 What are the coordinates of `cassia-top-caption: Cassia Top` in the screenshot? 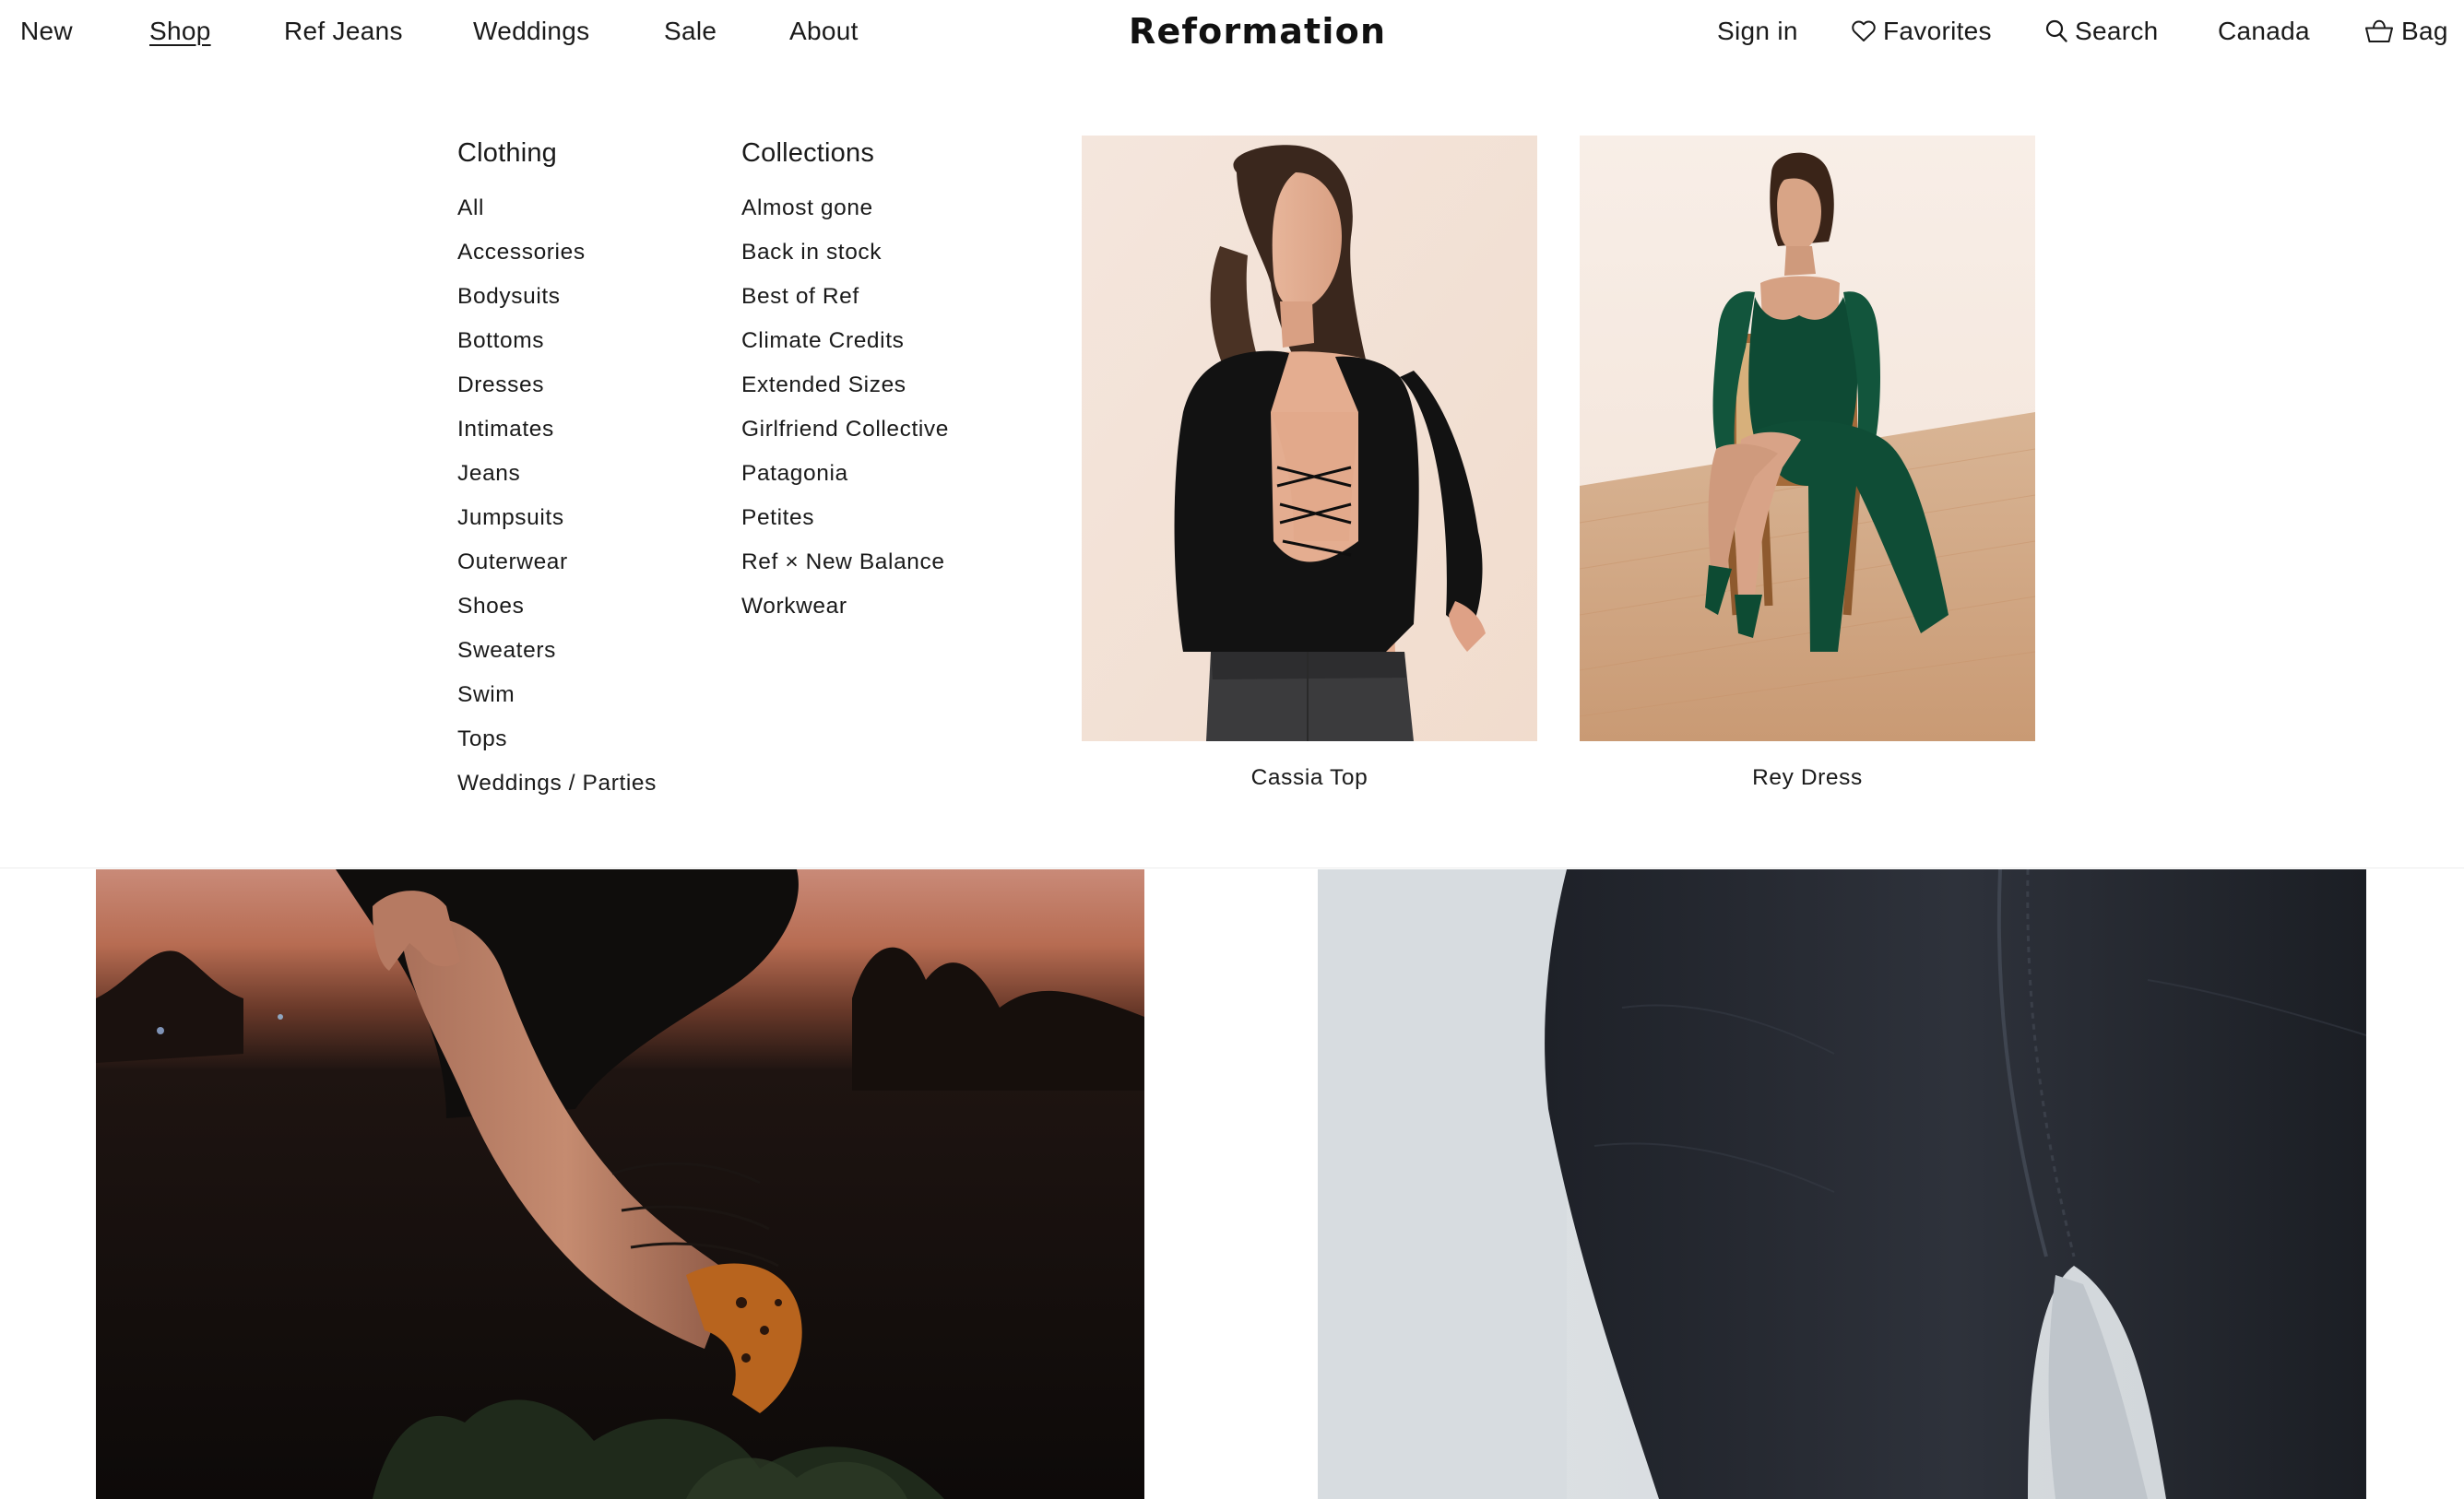 It's located at (1309, 778).